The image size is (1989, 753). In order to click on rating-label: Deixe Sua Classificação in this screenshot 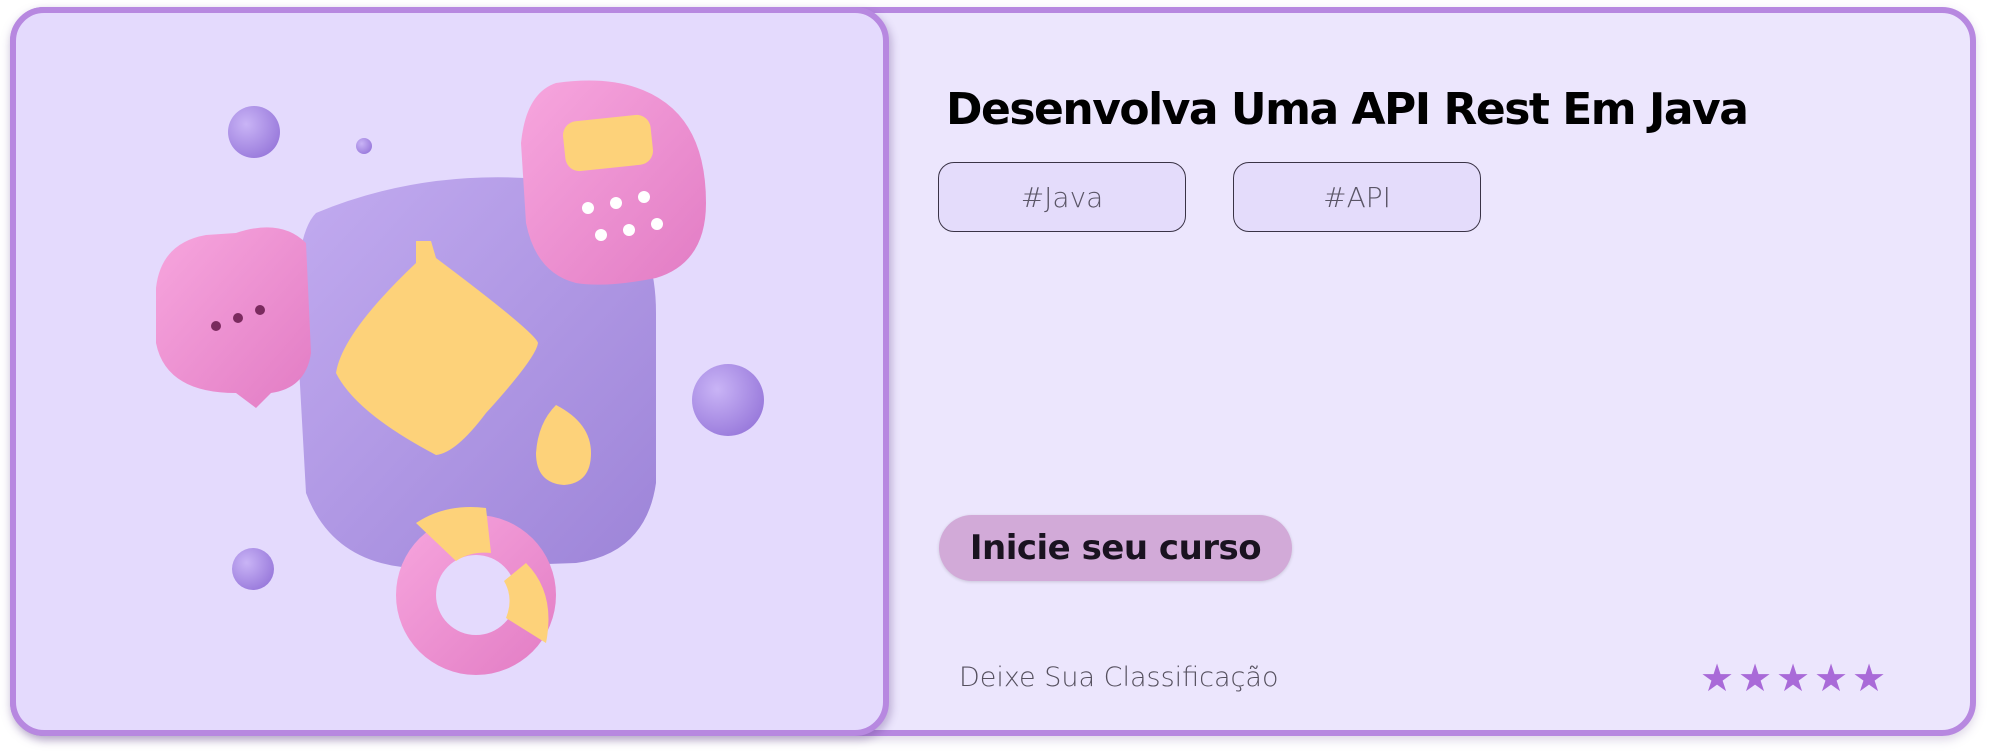, I will do `click(1119, 677)`.